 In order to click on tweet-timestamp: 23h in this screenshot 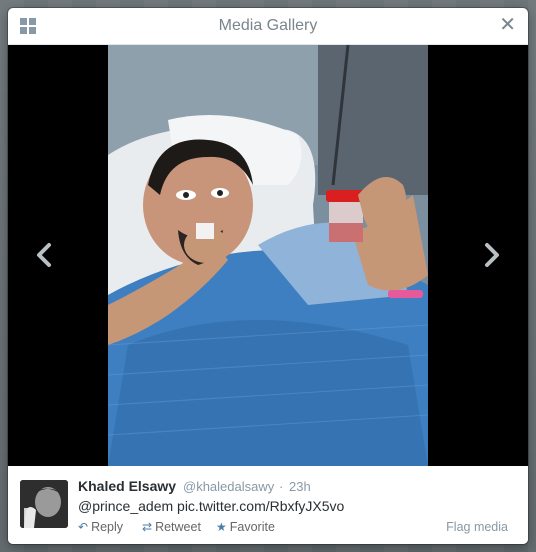, I will do `click(300, 486)`.